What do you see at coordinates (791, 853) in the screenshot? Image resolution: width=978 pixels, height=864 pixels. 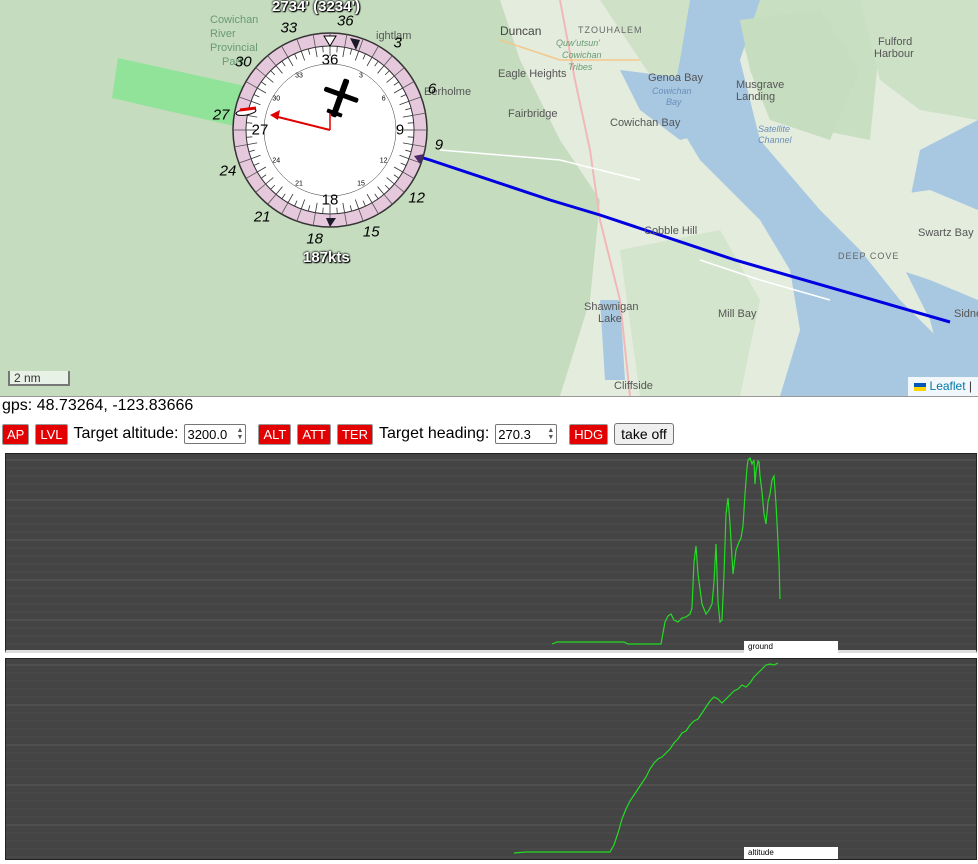 I see `altitude-legend: altitude` at bounding box center [791, 853].